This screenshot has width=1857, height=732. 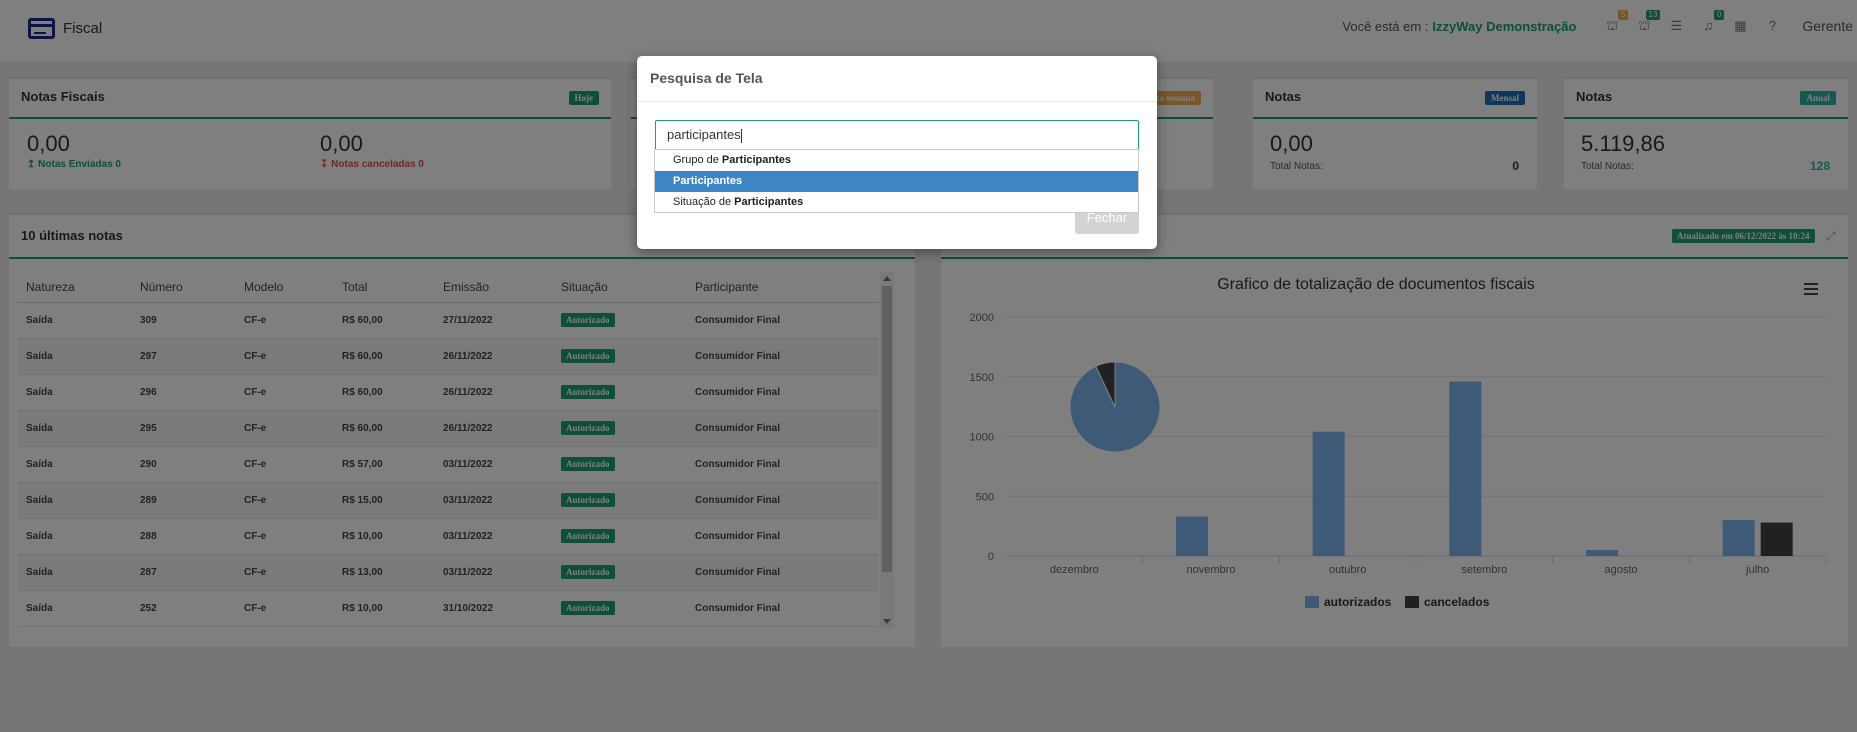 I want to click on search-result-item: Grupo de Participantes, so click(x=896, y=160).